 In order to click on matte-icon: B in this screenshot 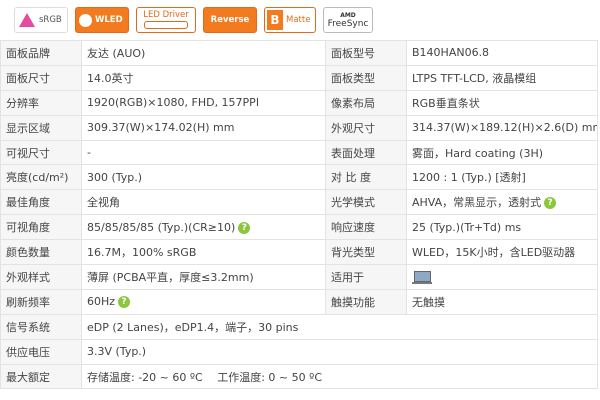, I will do `click(275, 20)`.